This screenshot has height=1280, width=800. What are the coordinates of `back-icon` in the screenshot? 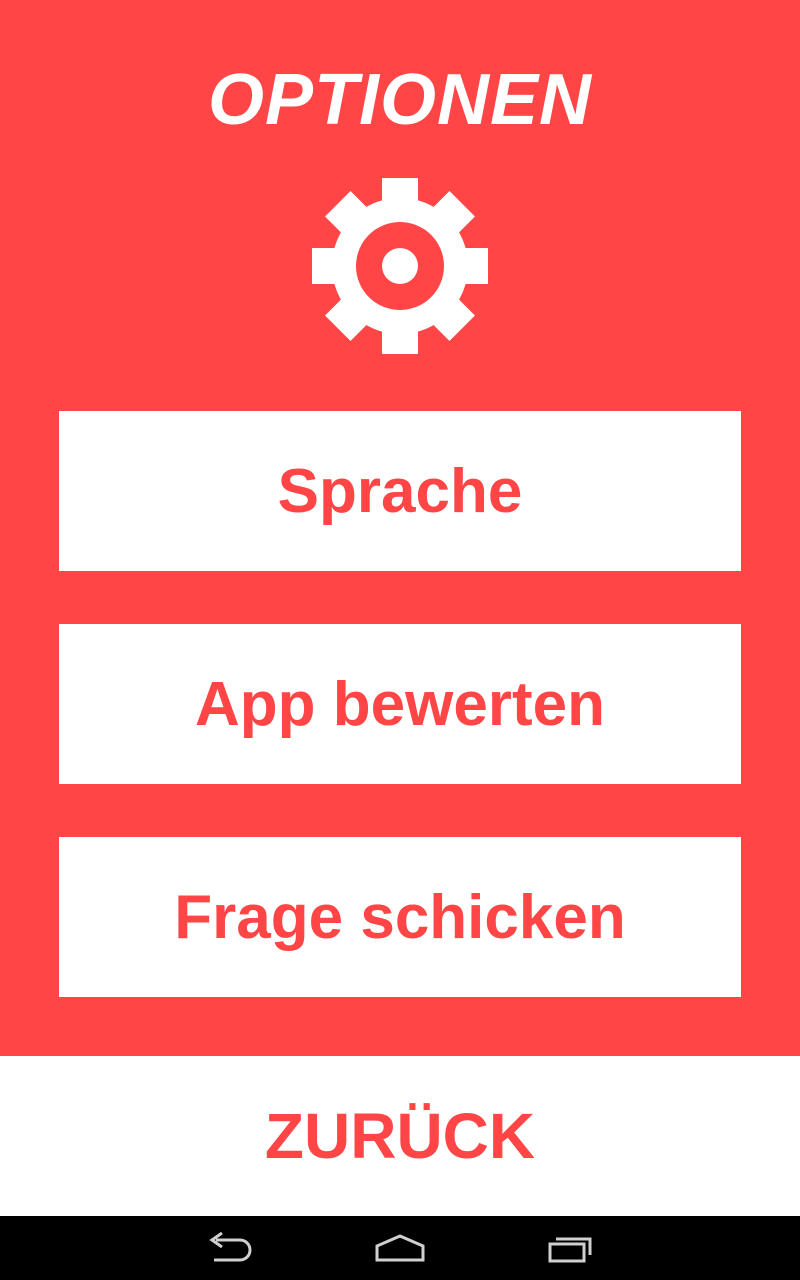 It's located at (230, 1248).